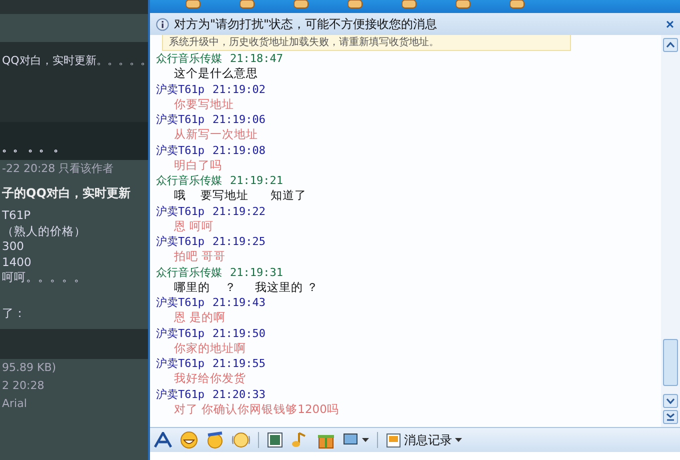  What do you see at coordinates (366, 43) in the screenshot?
I see `tip-banner: 系统升级中，历史收货地址加载失败，请重新填写收货地址。` at bounding box center [366, 43].